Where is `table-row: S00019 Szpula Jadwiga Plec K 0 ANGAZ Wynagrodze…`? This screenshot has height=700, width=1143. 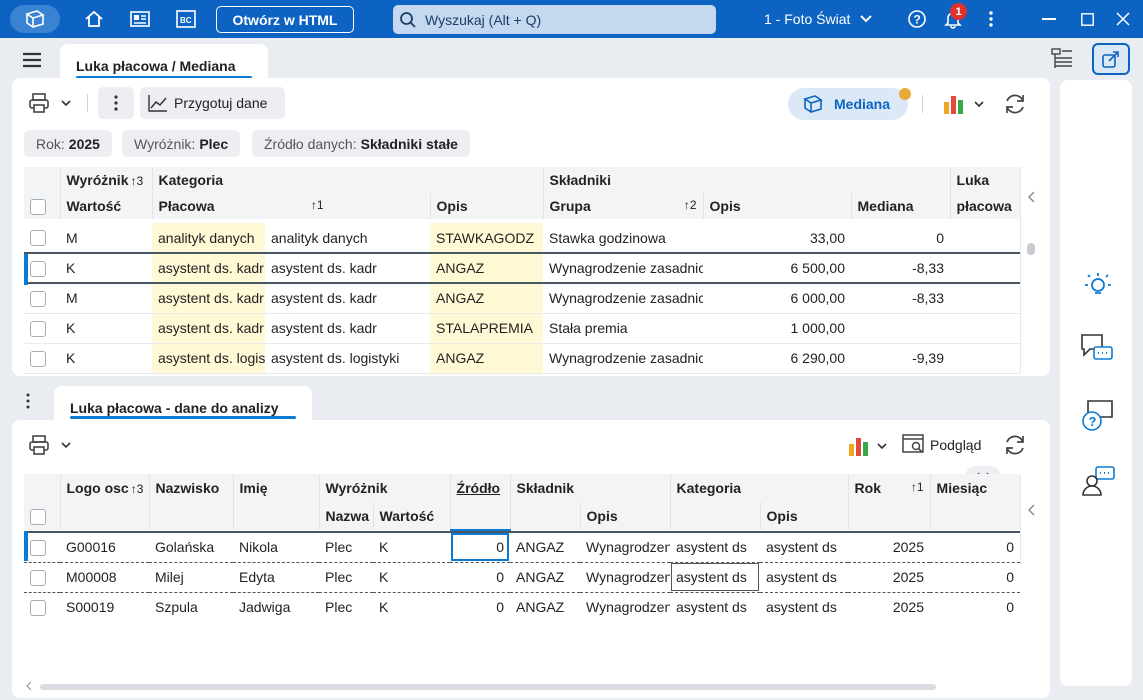
table-row: S00019 Szpula Jadwiga Plec K 0 ANGAZ Wynagrodze… is located at coordinates (522, 607).